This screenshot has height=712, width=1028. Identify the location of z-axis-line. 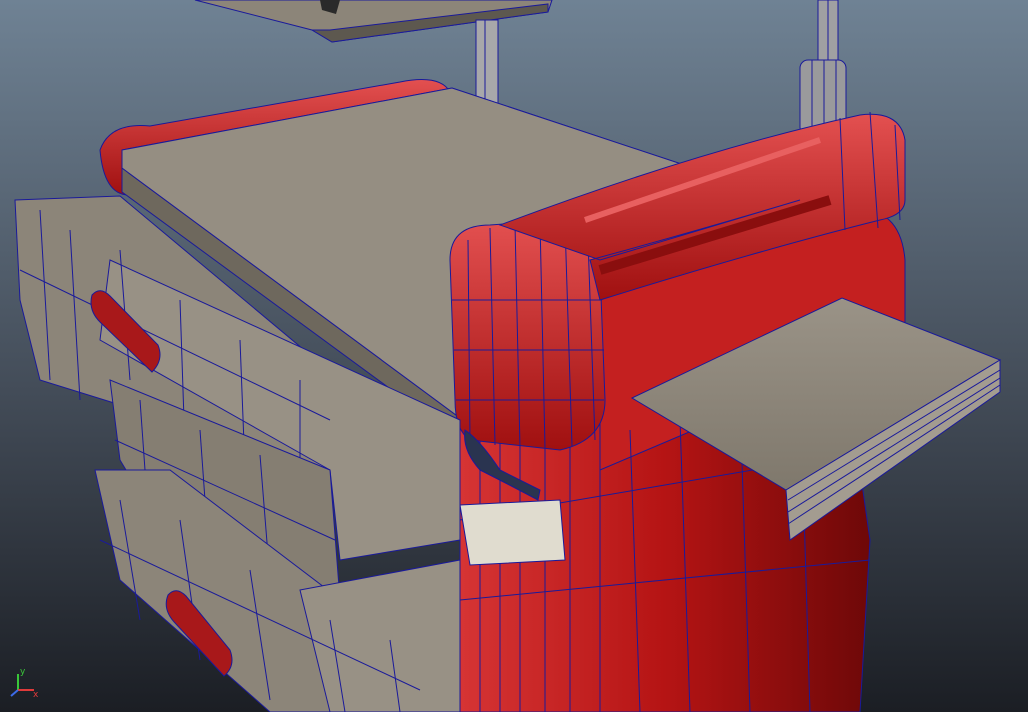
(14, 693).